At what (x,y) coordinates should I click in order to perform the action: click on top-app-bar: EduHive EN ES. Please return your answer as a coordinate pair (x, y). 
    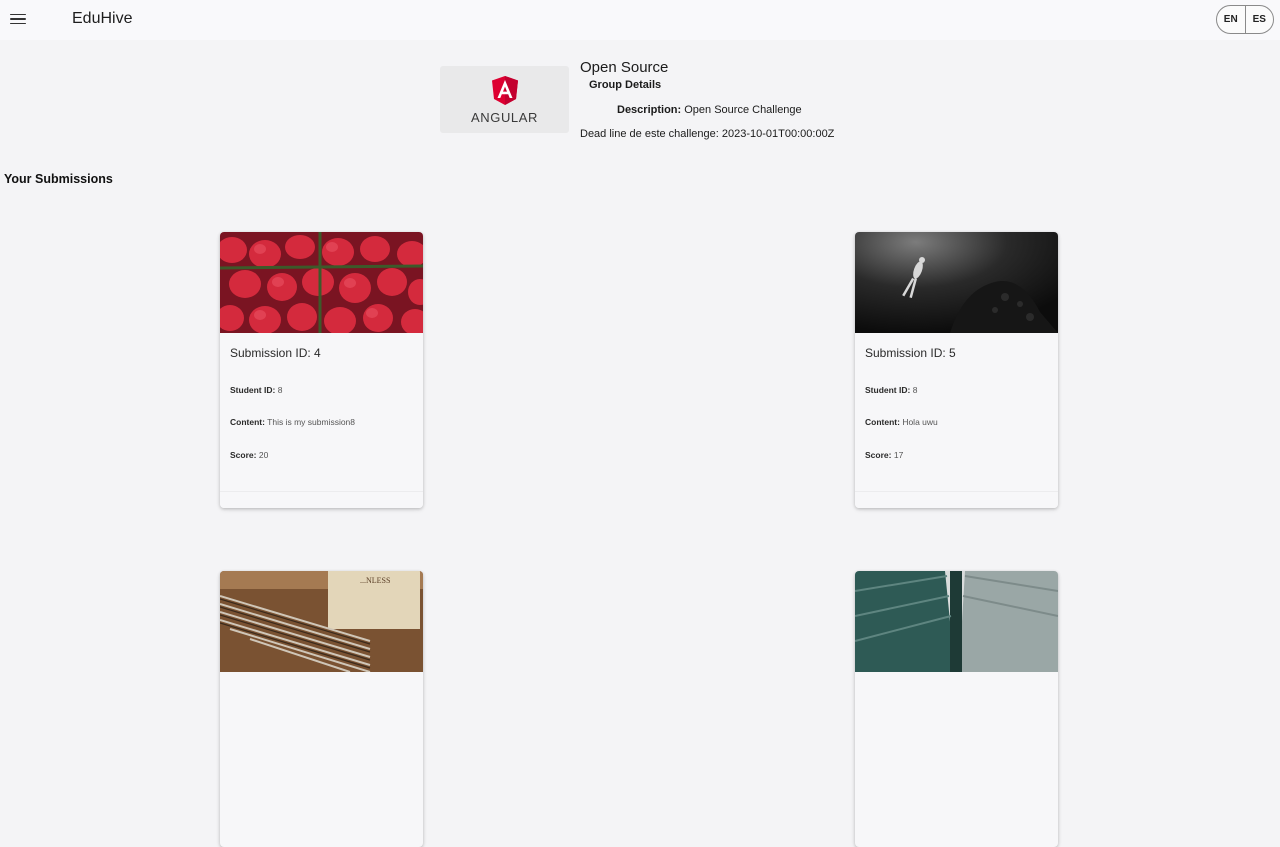
    Looking at the image, I should click on (640, 20).